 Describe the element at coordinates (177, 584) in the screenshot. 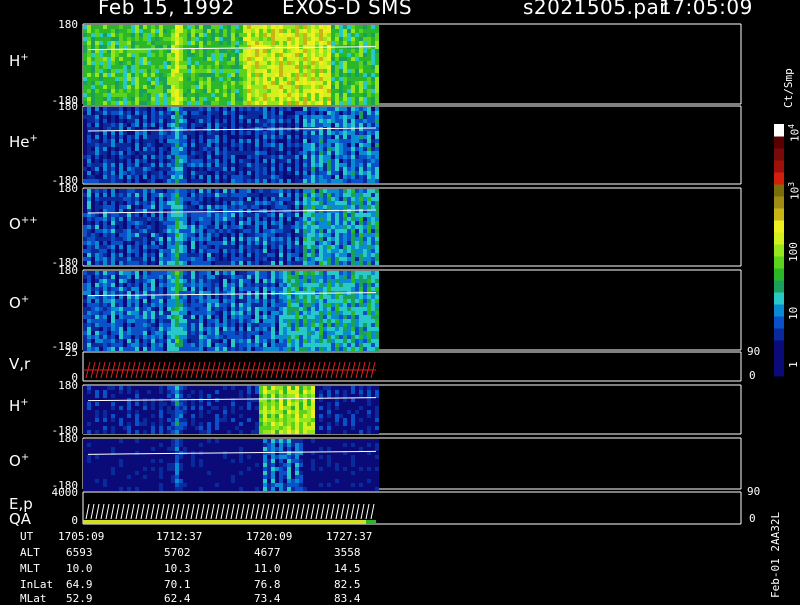

I see `ephemeris-value: 70.1` at that location.